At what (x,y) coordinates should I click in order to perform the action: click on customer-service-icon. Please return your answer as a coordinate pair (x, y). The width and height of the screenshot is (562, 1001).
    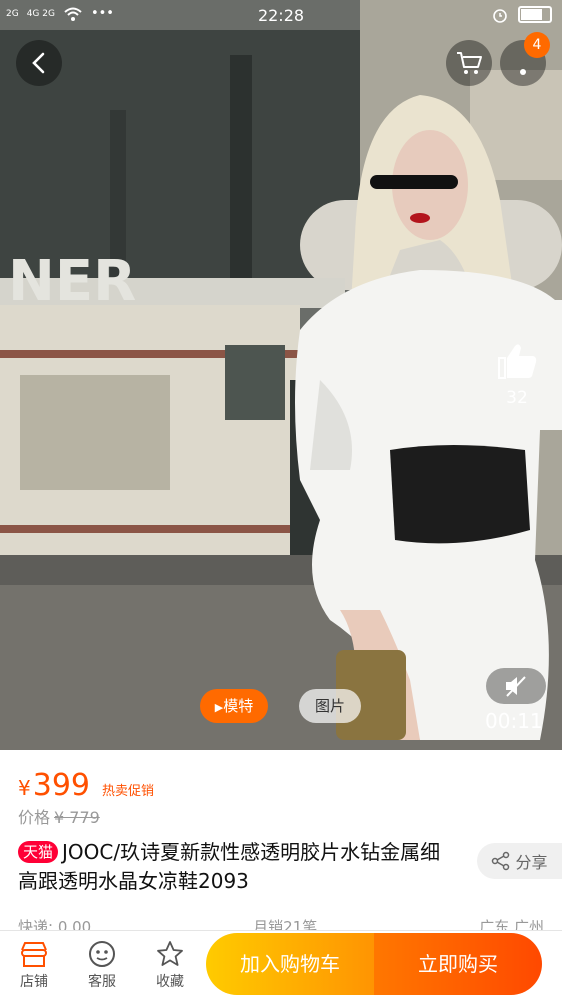
    Looking at the image, I should click on (102, 954).